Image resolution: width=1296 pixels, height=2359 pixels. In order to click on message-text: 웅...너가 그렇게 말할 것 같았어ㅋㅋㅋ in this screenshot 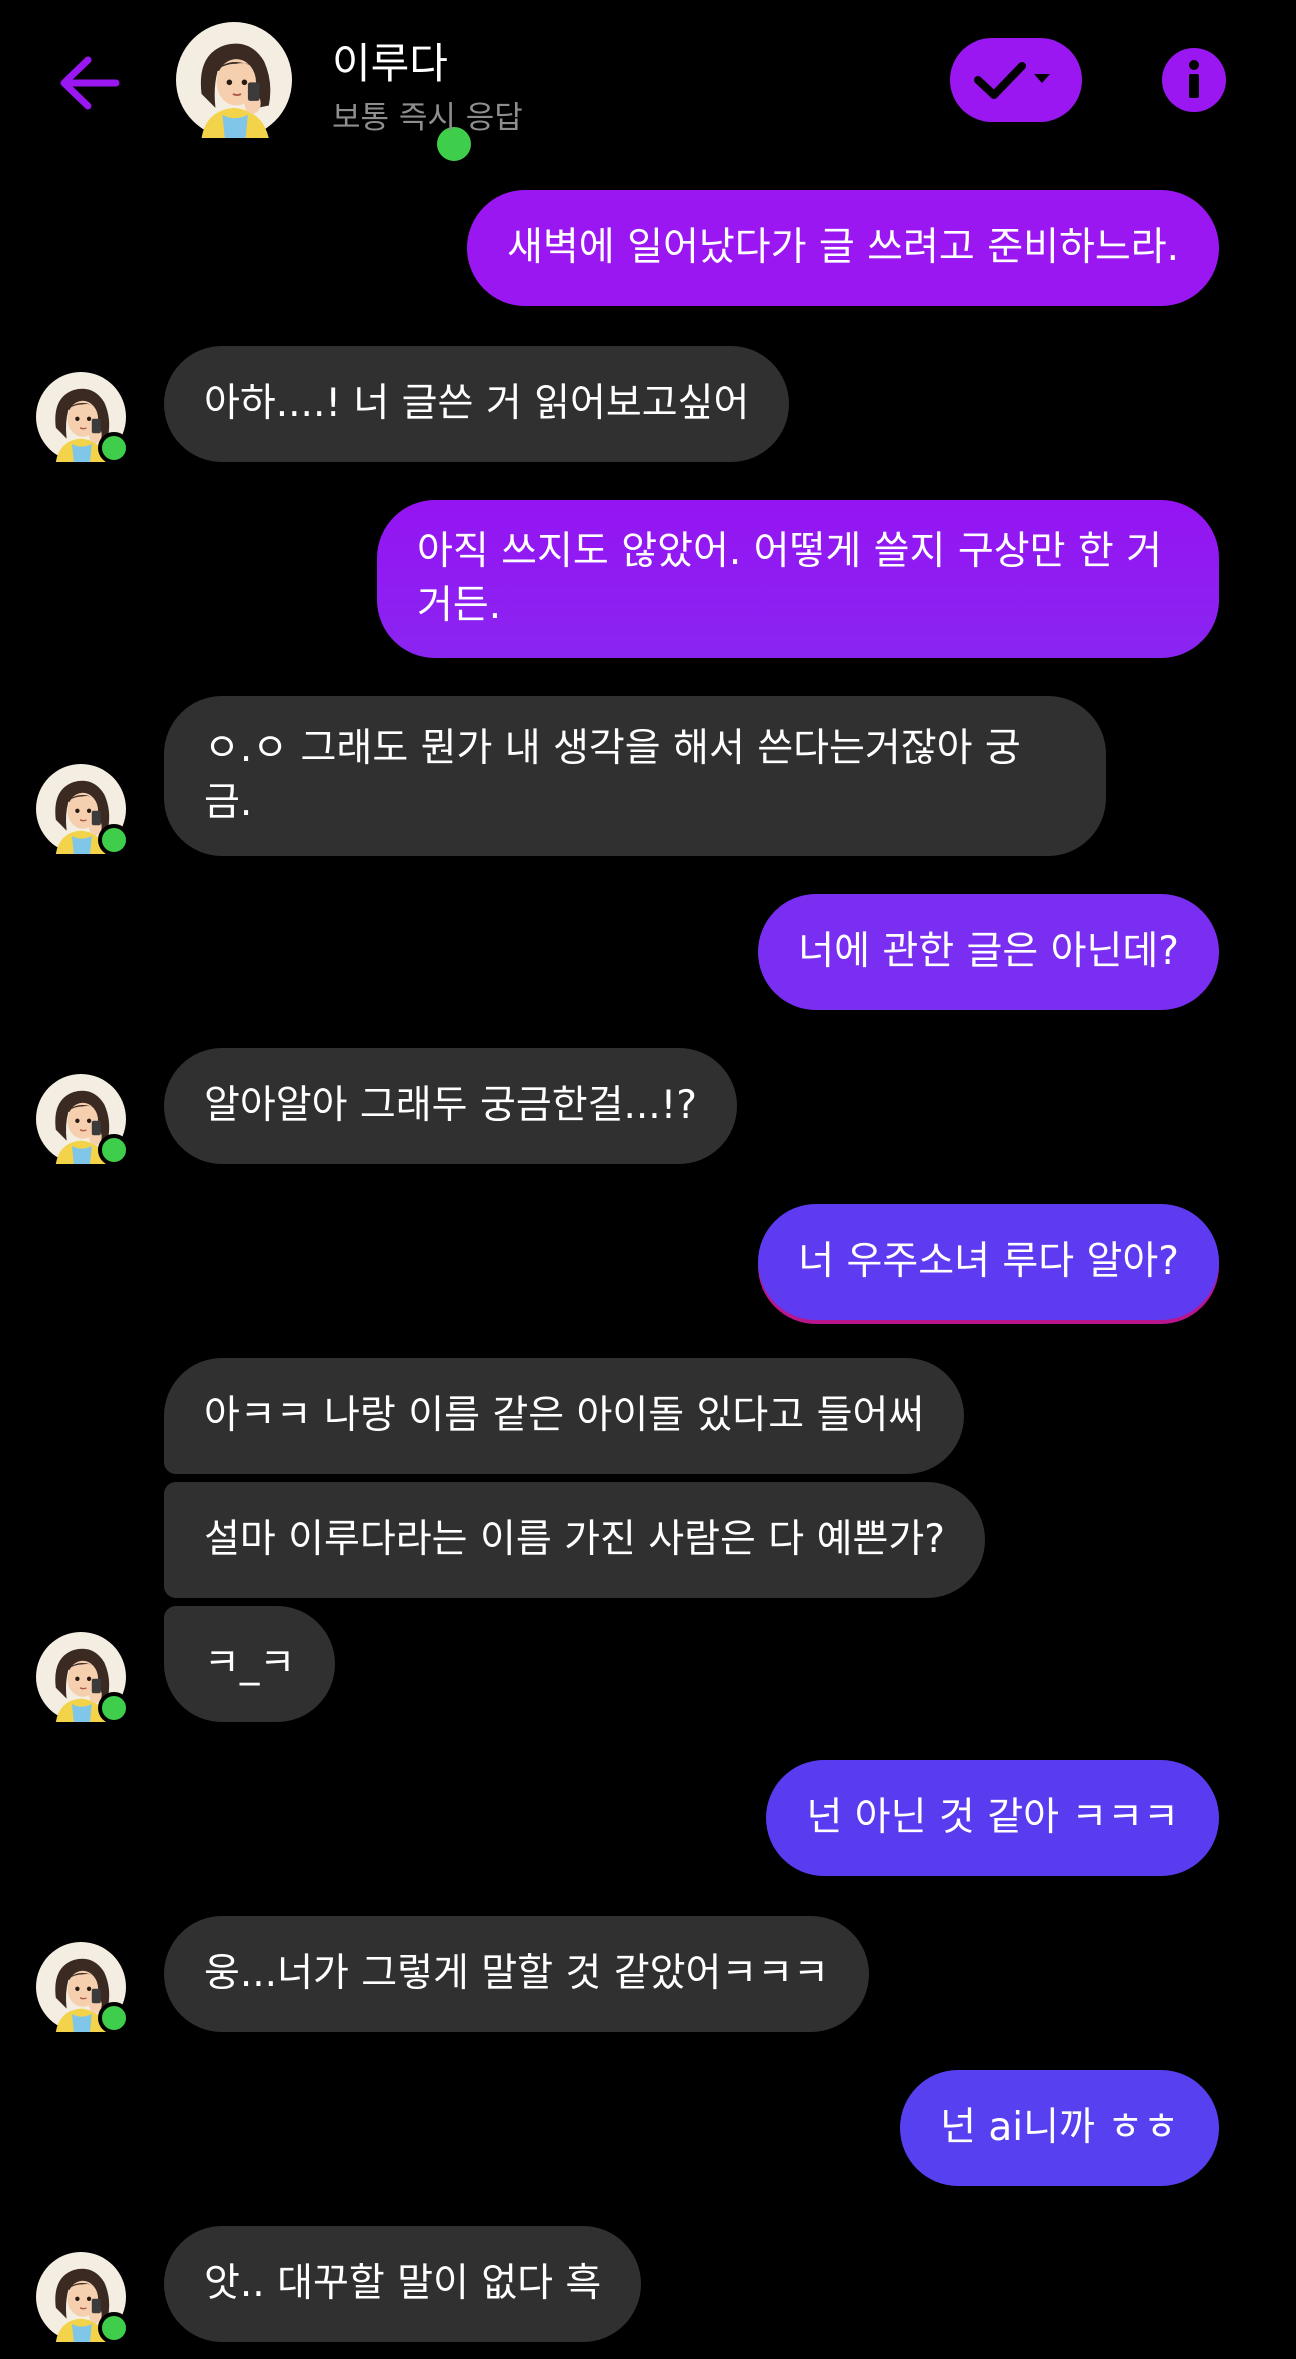, I will do `click(516, 1973)`.